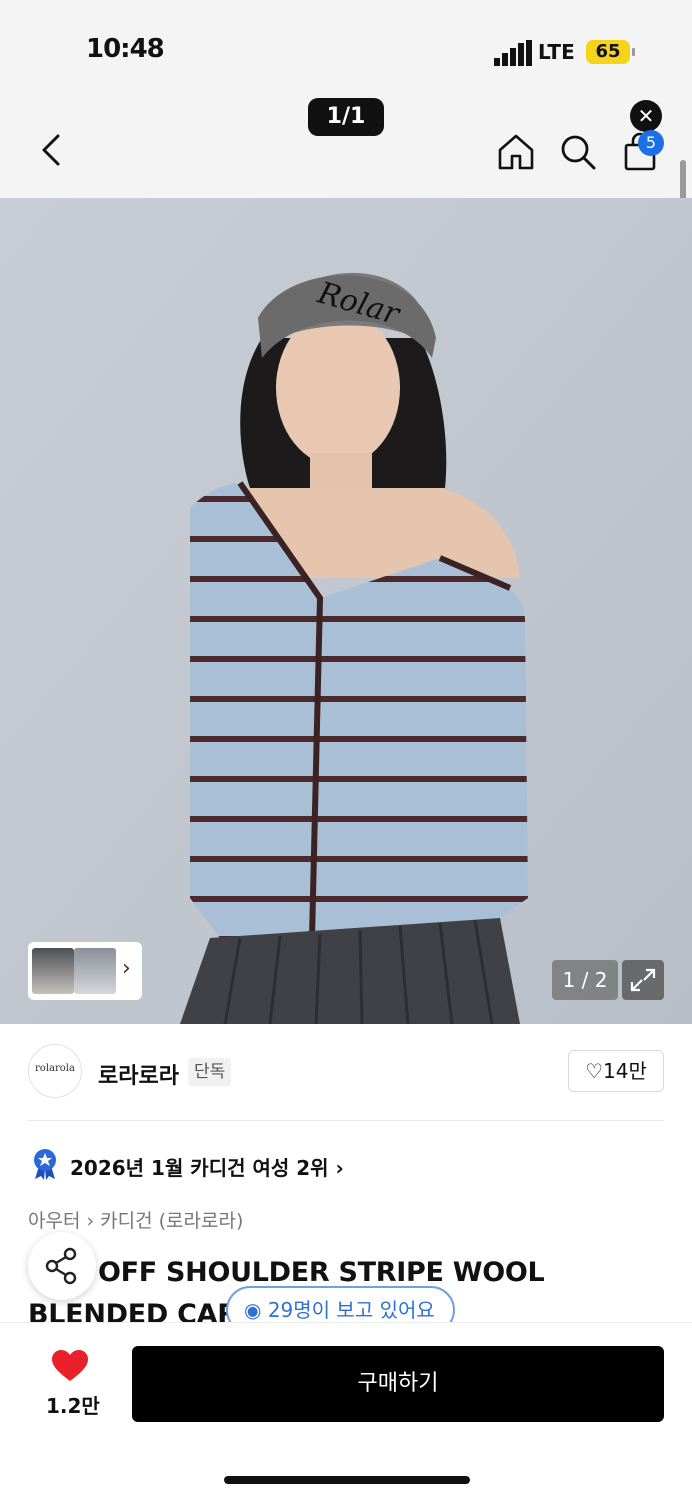  Describe the element at coordinates (610, 52) in the screenshot. I see `battery-icon: 65` at that location.